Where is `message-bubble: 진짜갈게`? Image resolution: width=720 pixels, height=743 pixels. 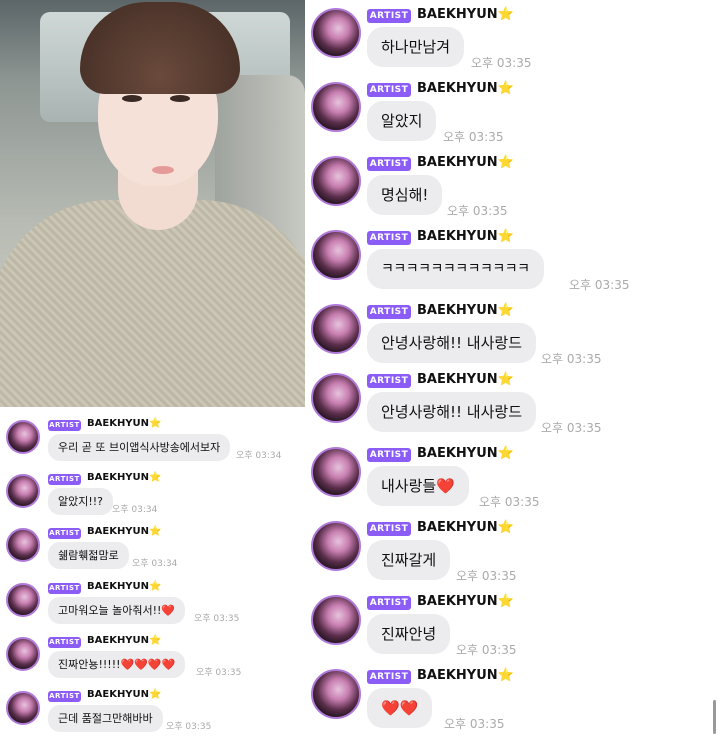 message-bubble: 진짜갈게 is located at coordinates (409, 560).